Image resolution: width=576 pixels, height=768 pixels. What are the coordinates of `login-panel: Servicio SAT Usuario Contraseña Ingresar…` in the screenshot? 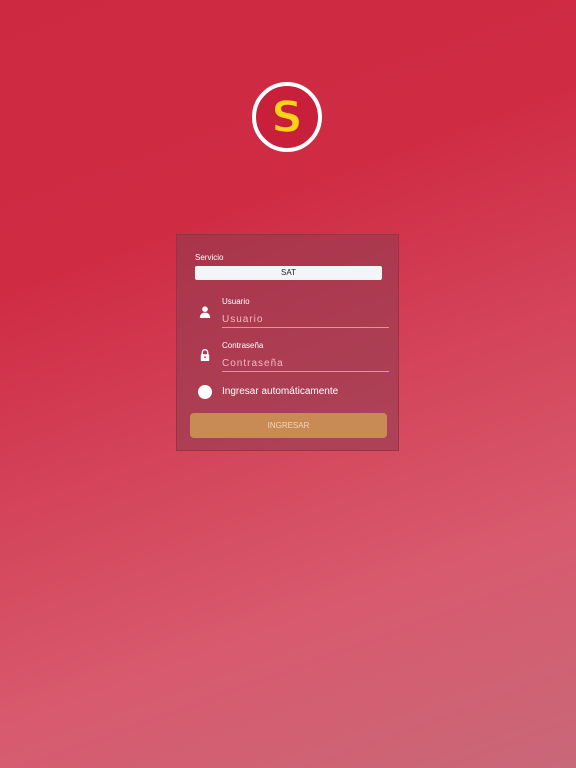 It's located at (287, 342).